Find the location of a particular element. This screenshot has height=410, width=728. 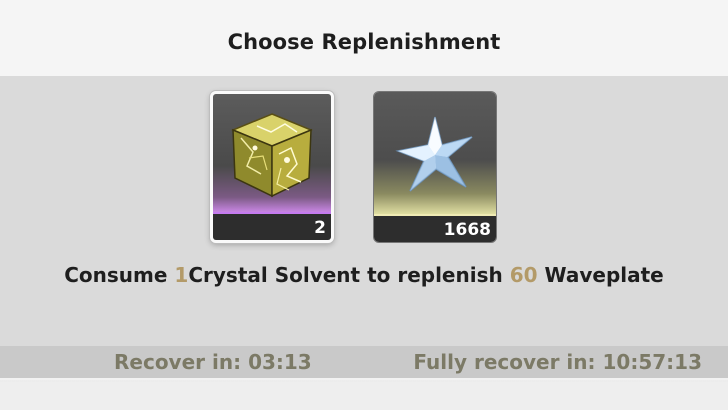

dialog-title: Choose Replenishment is located at coordinates (364, 42).